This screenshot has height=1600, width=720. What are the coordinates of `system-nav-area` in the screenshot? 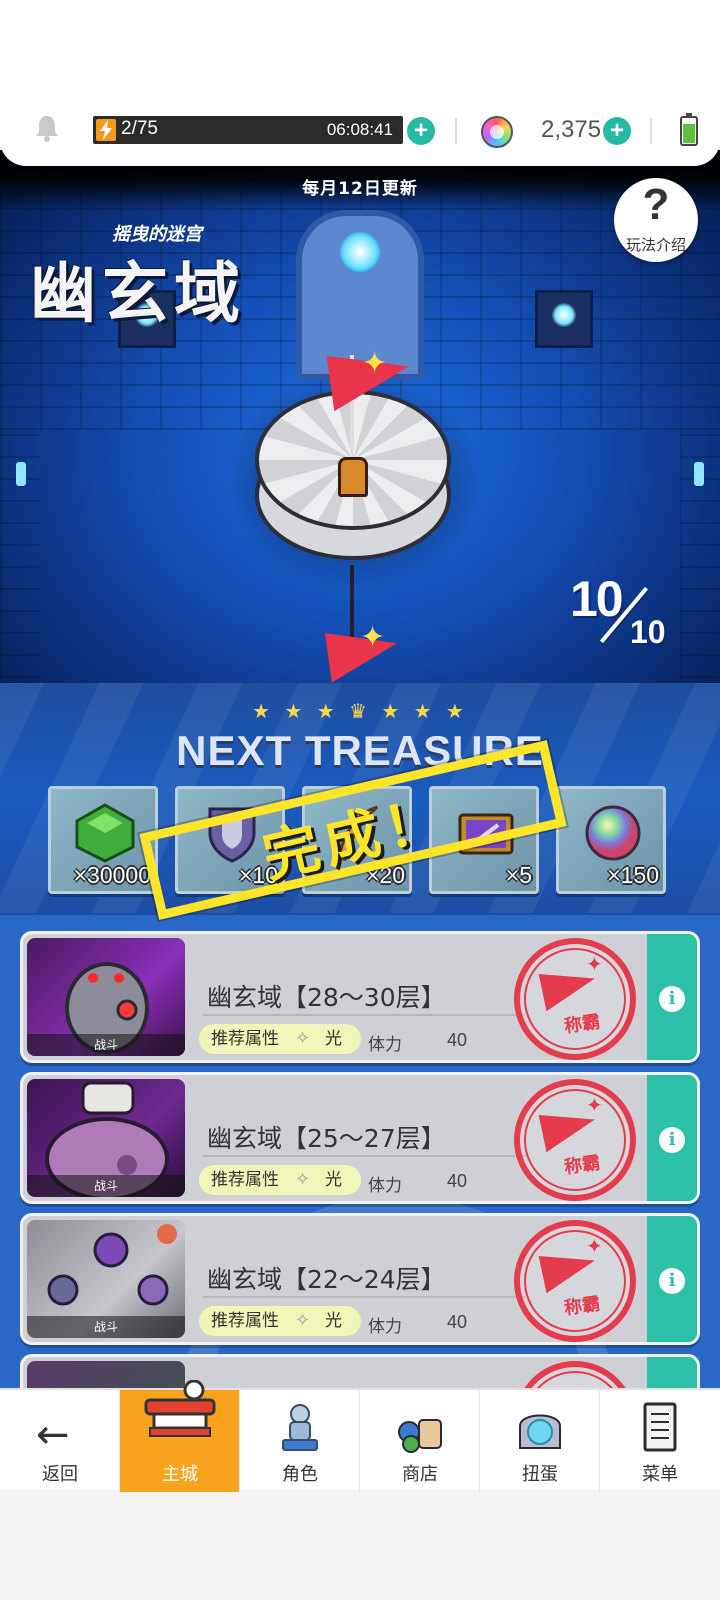 It's located at (360, 1545).